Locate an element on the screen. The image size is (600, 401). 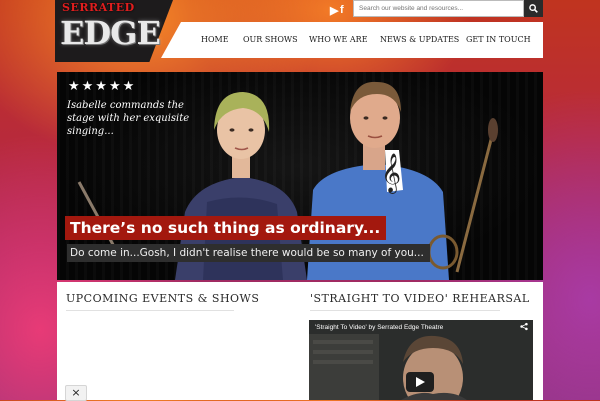
upcoming-events-section: UPCOMING EVENTS & SHOWS is located at coordinates (178, 341).